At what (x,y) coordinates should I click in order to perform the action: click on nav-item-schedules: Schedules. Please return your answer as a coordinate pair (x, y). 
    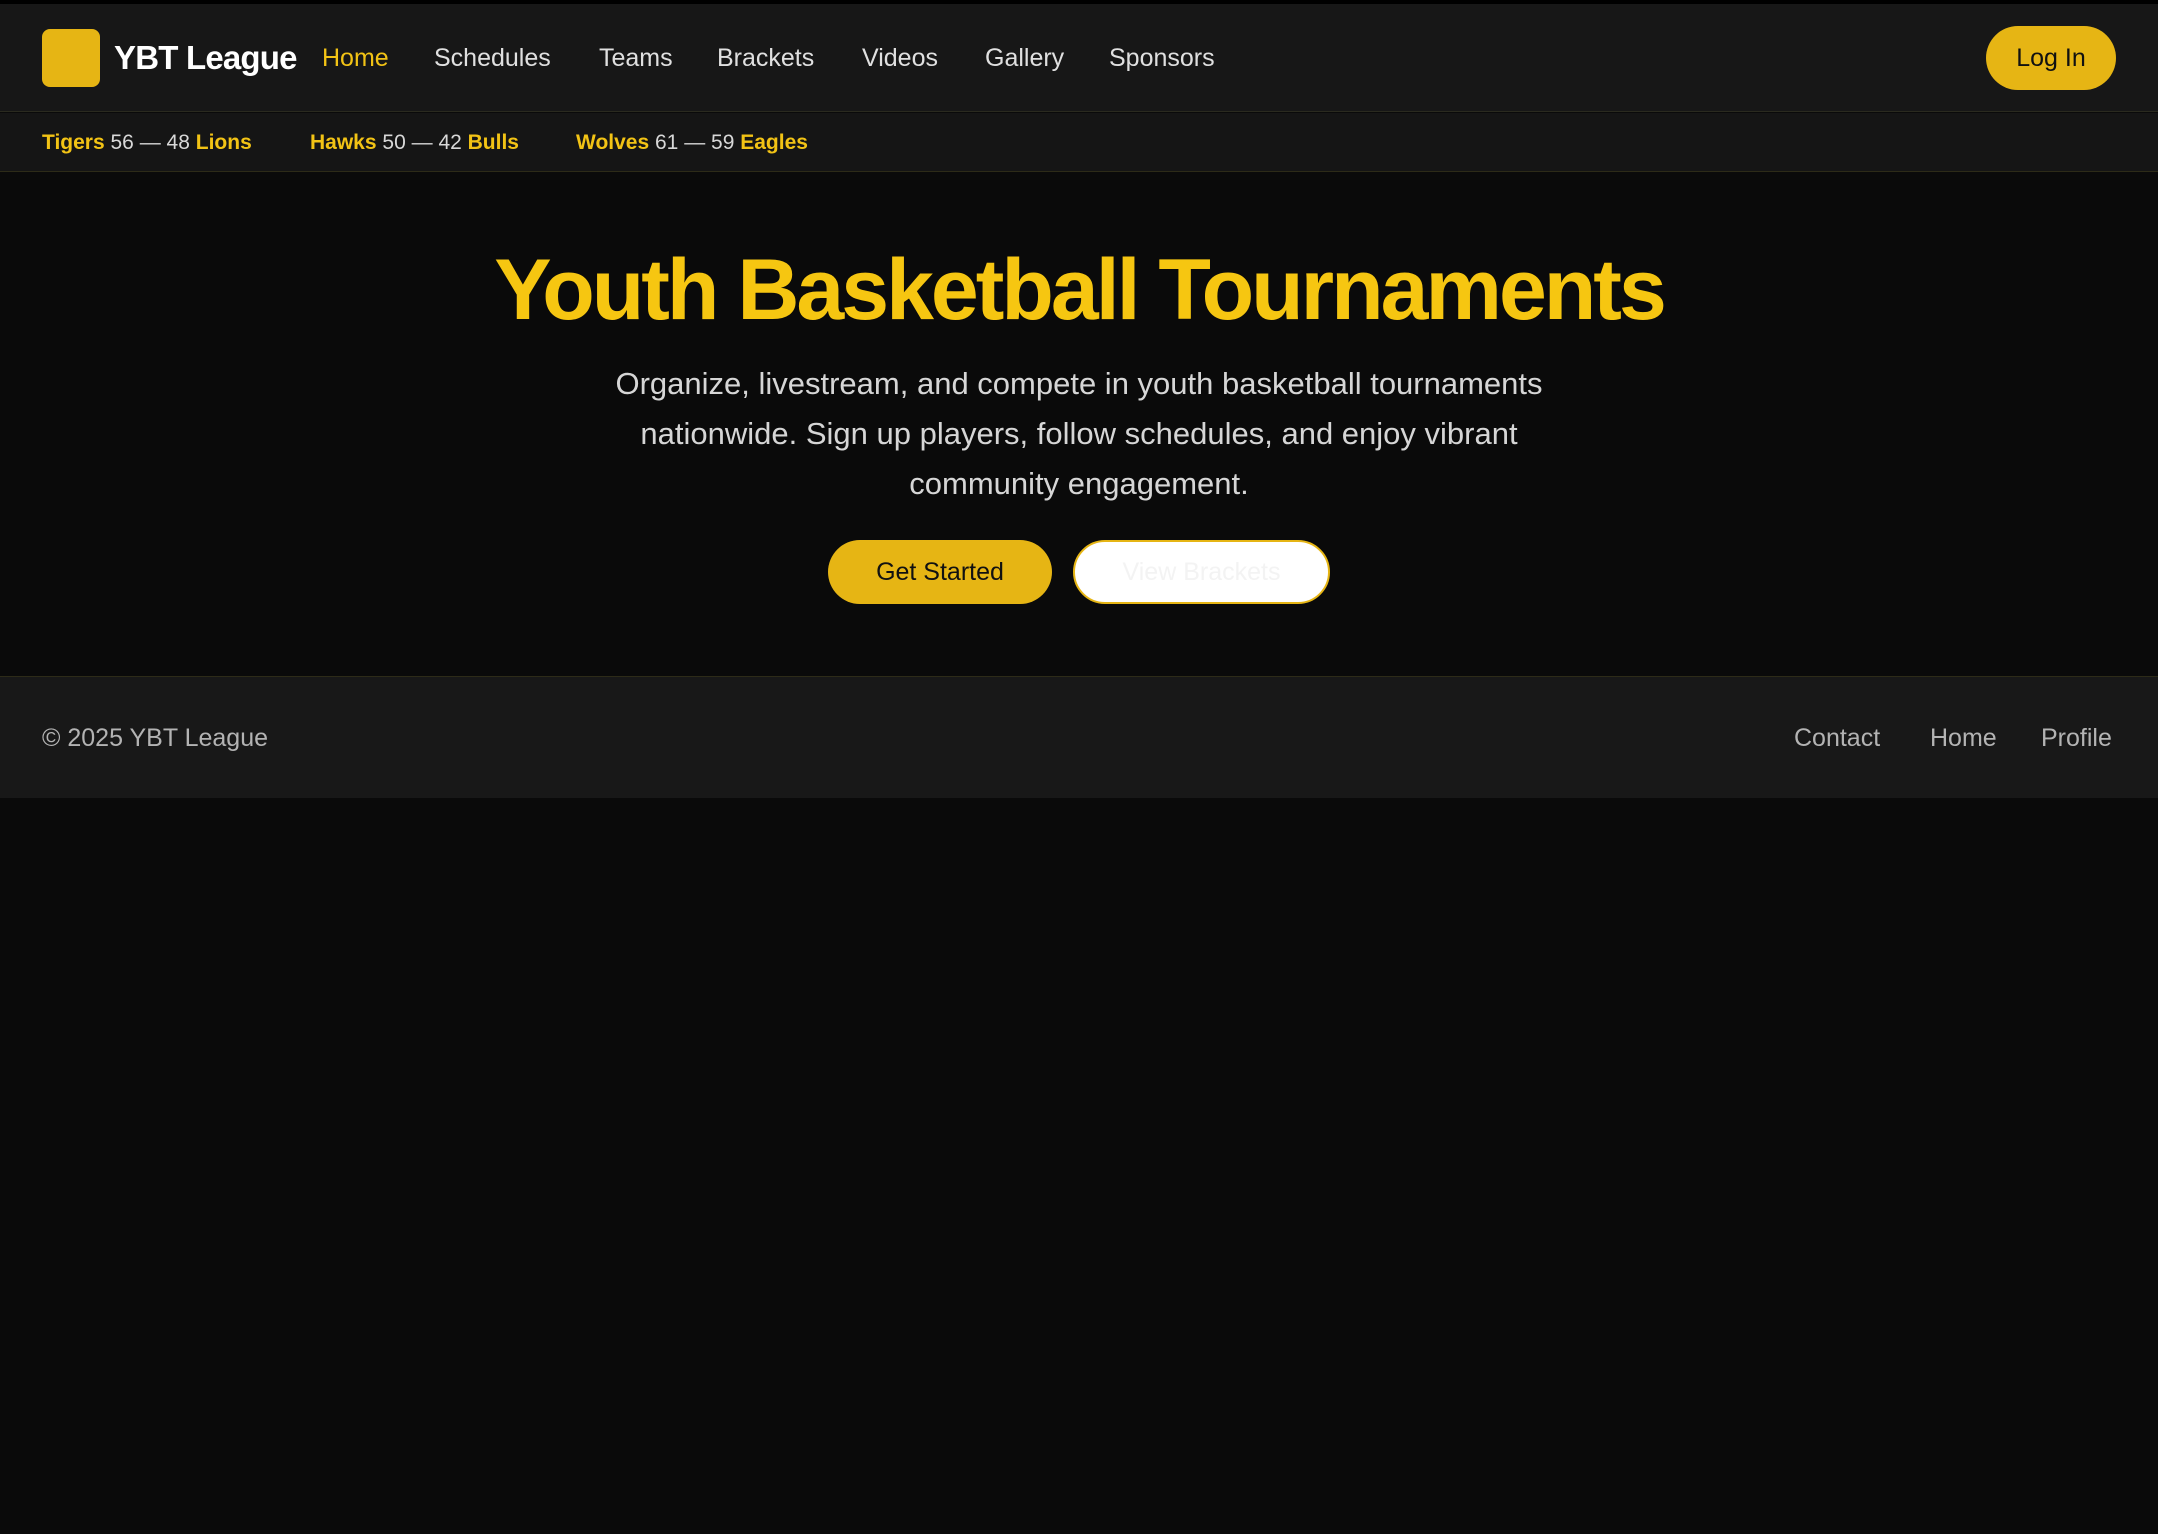
    Looking at the image, I should click on (492, 58).